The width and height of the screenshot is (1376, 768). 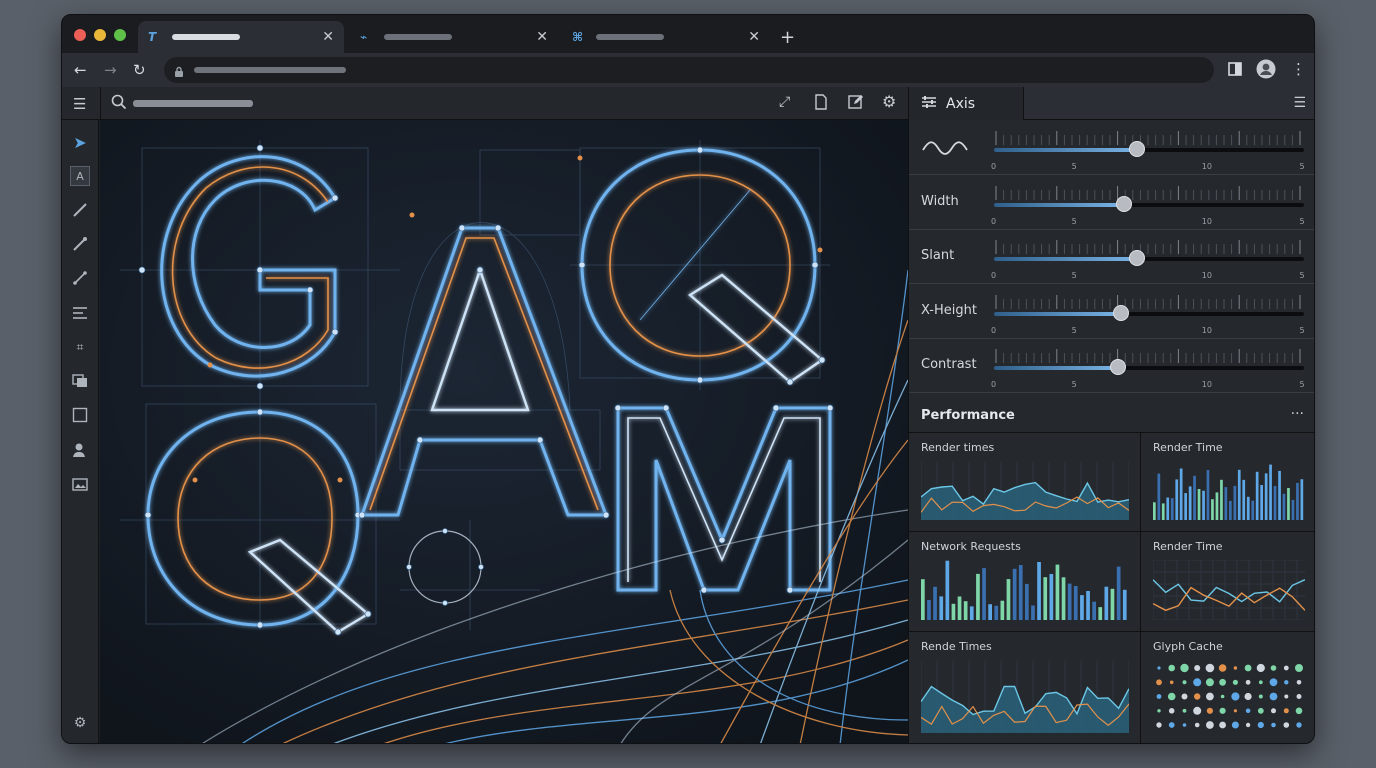 I want to click on expand-icon: ⤢, so click(x=784, y=102).